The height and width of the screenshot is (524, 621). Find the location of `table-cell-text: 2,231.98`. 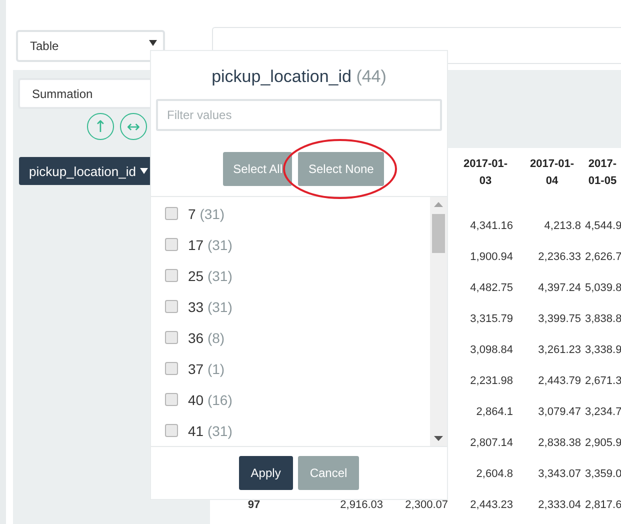

table-cell-text: 2,231.98 is located at coordinates (491, 381).